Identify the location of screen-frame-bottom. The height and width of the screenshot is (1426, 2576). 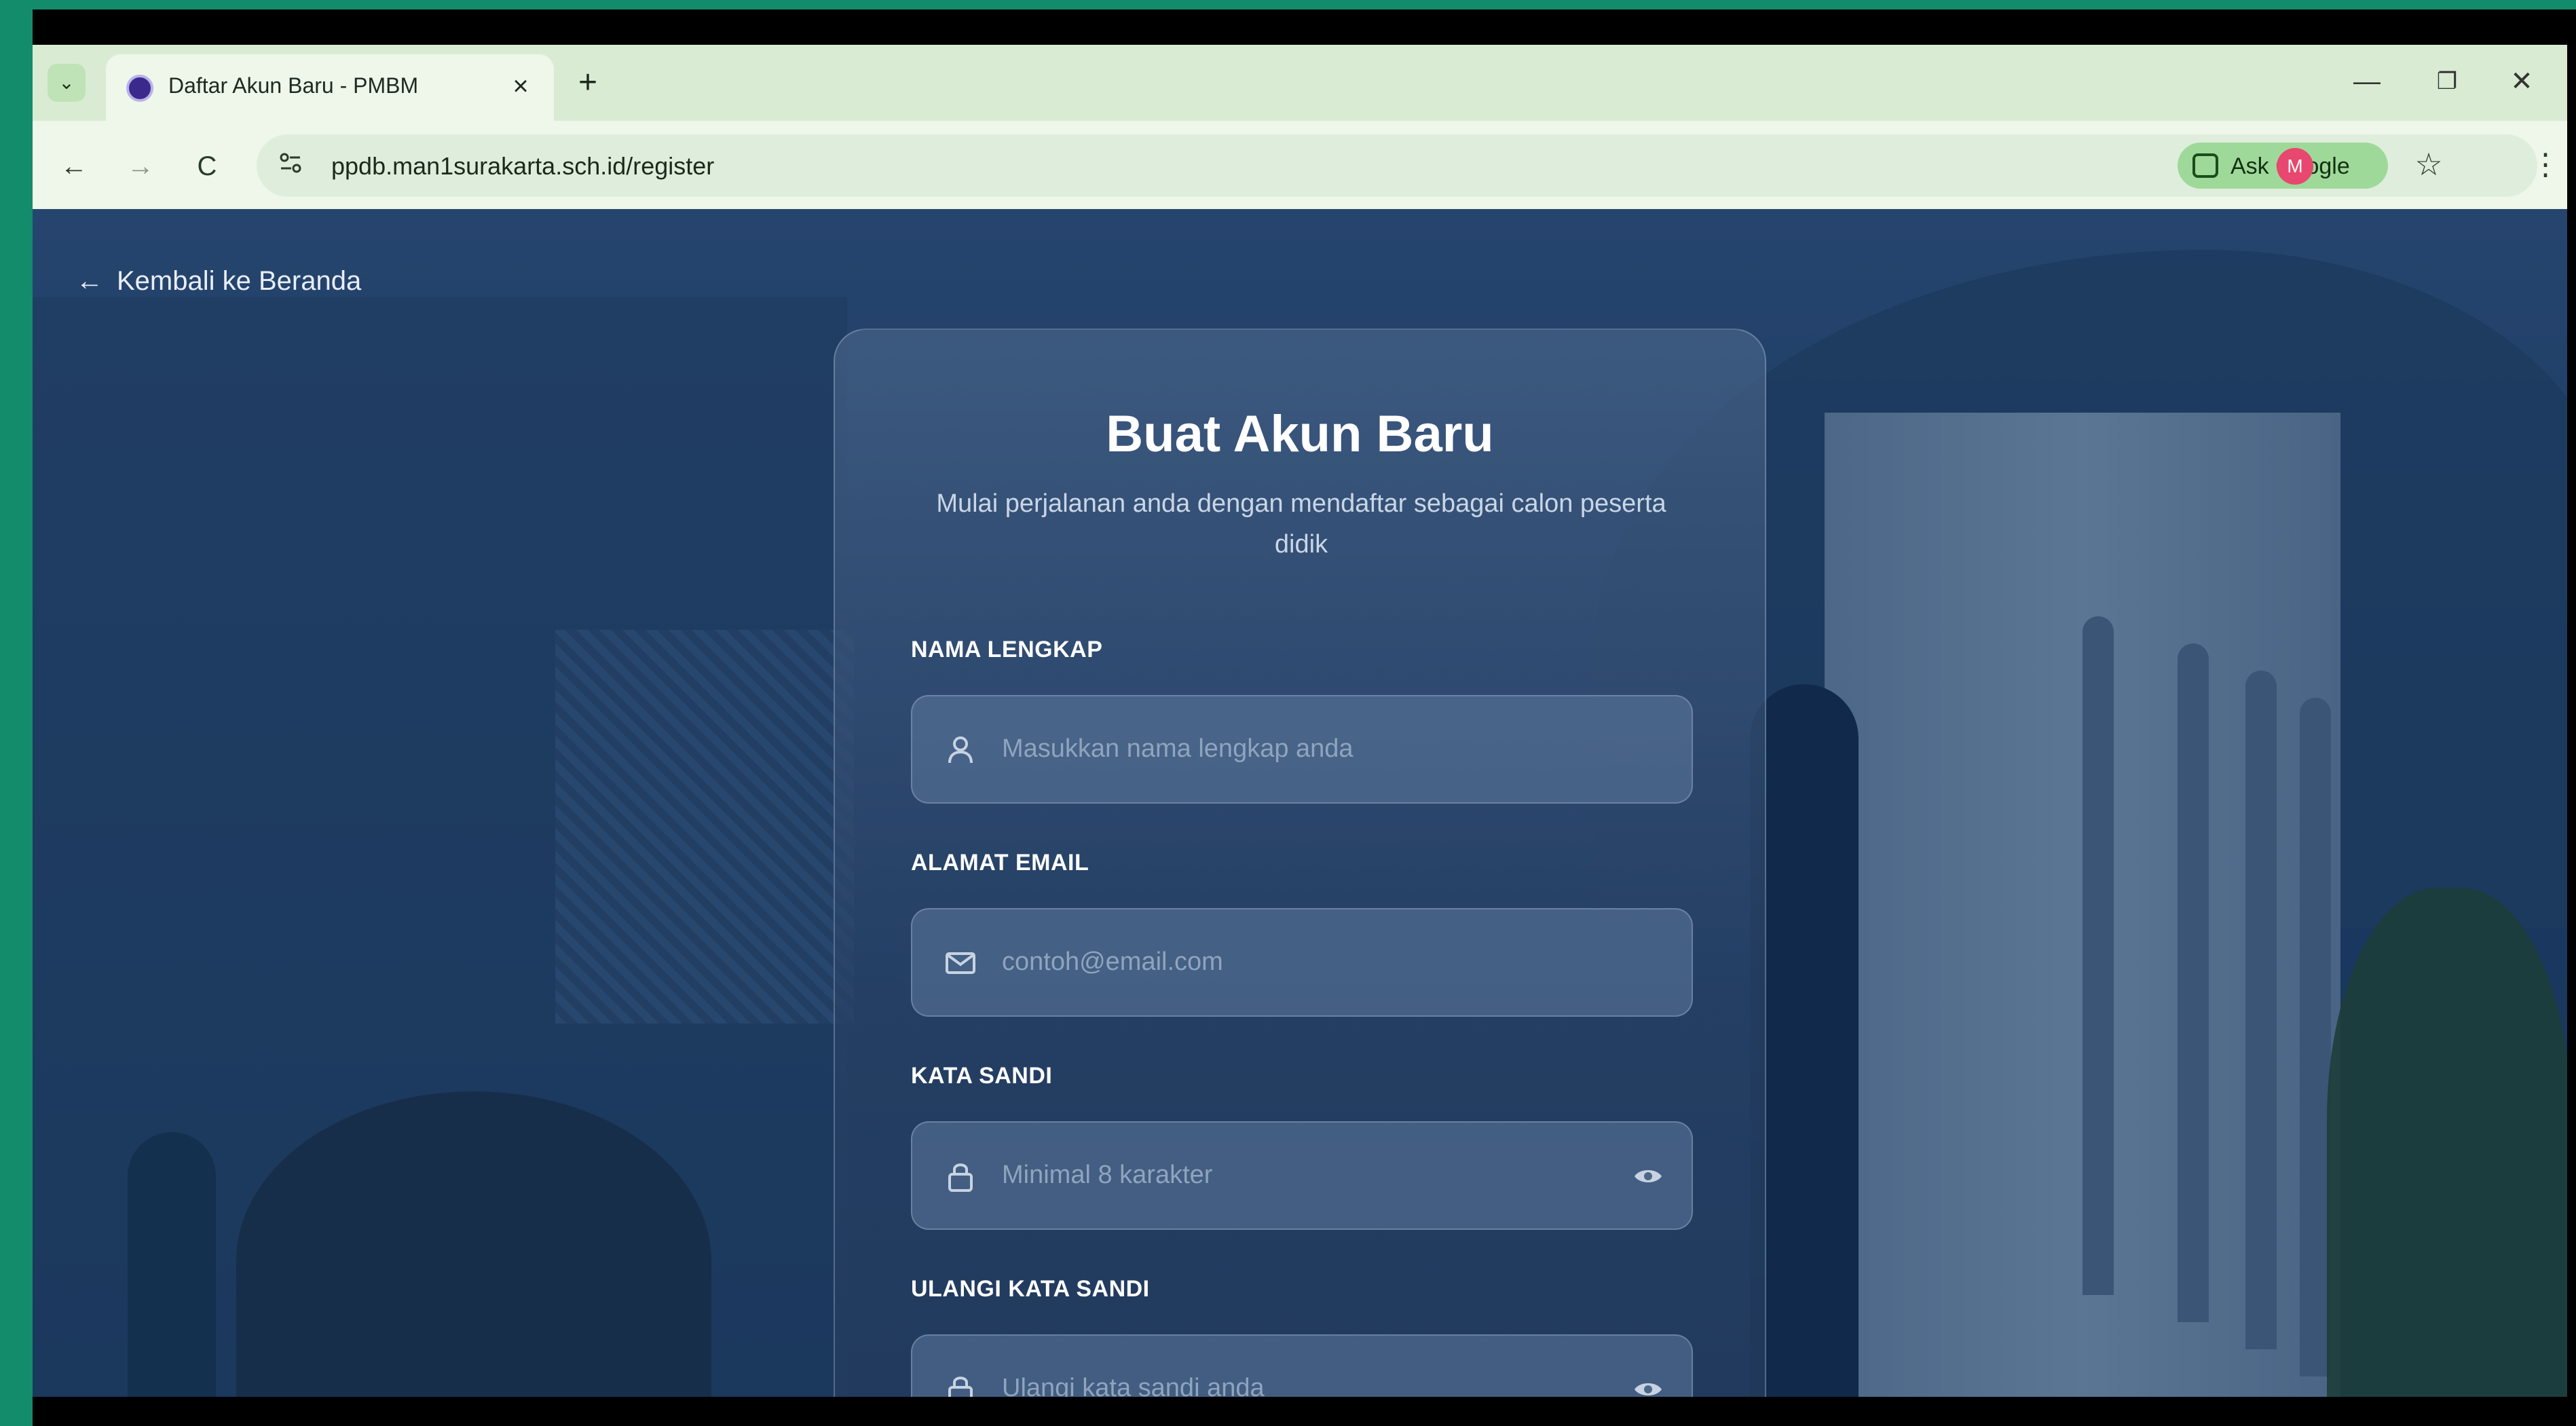
(1305, 1411).